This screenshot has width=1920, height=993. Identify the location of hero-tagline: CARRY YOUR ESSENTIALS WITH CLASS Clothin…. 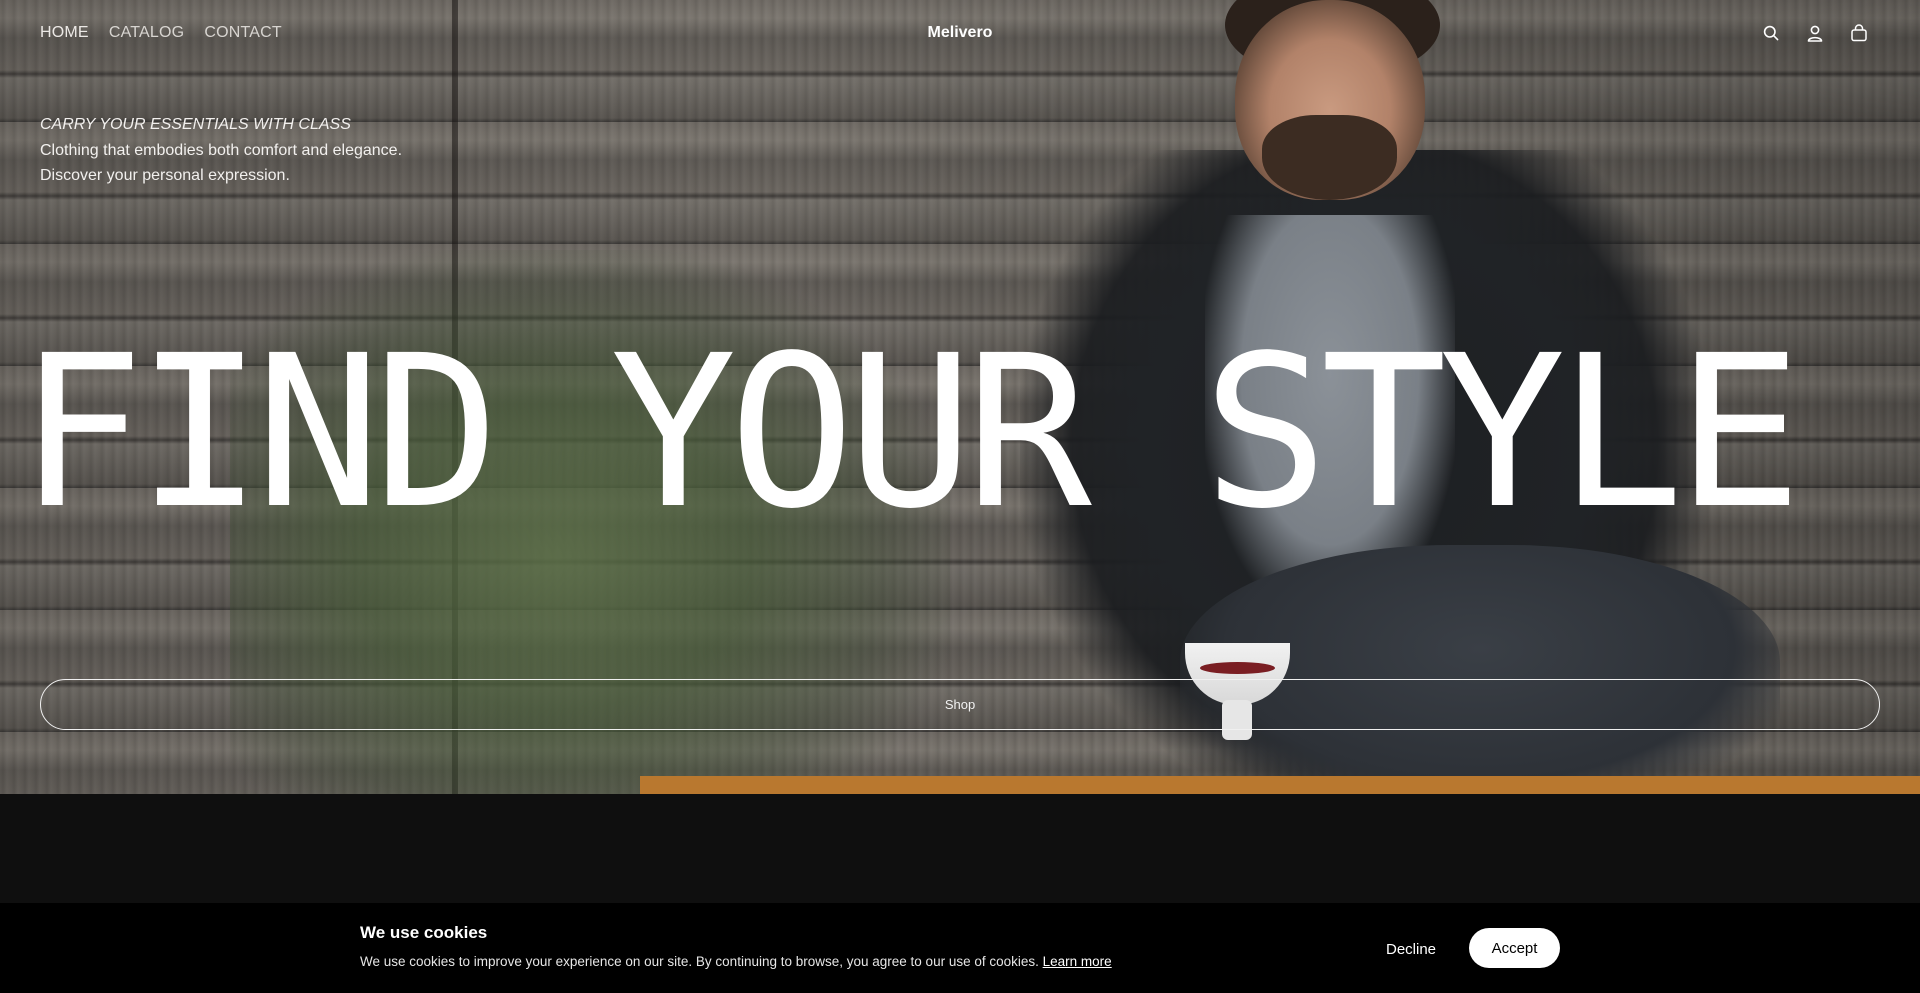
(221, 150).